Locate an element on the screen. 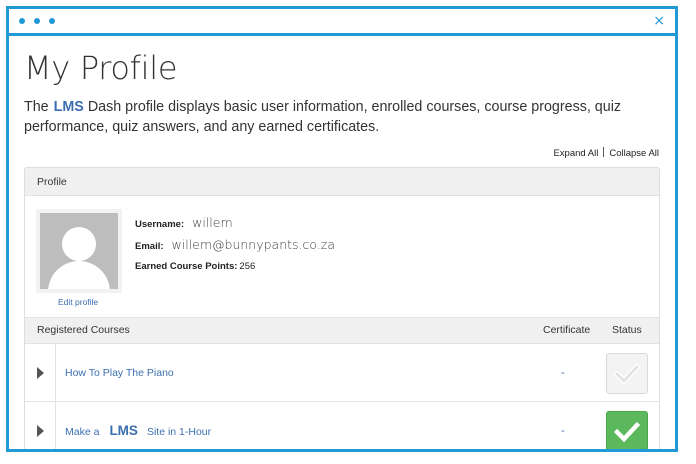 The image size is (696, 464). status-incomplete-badge is located at coordinates (627, 373).